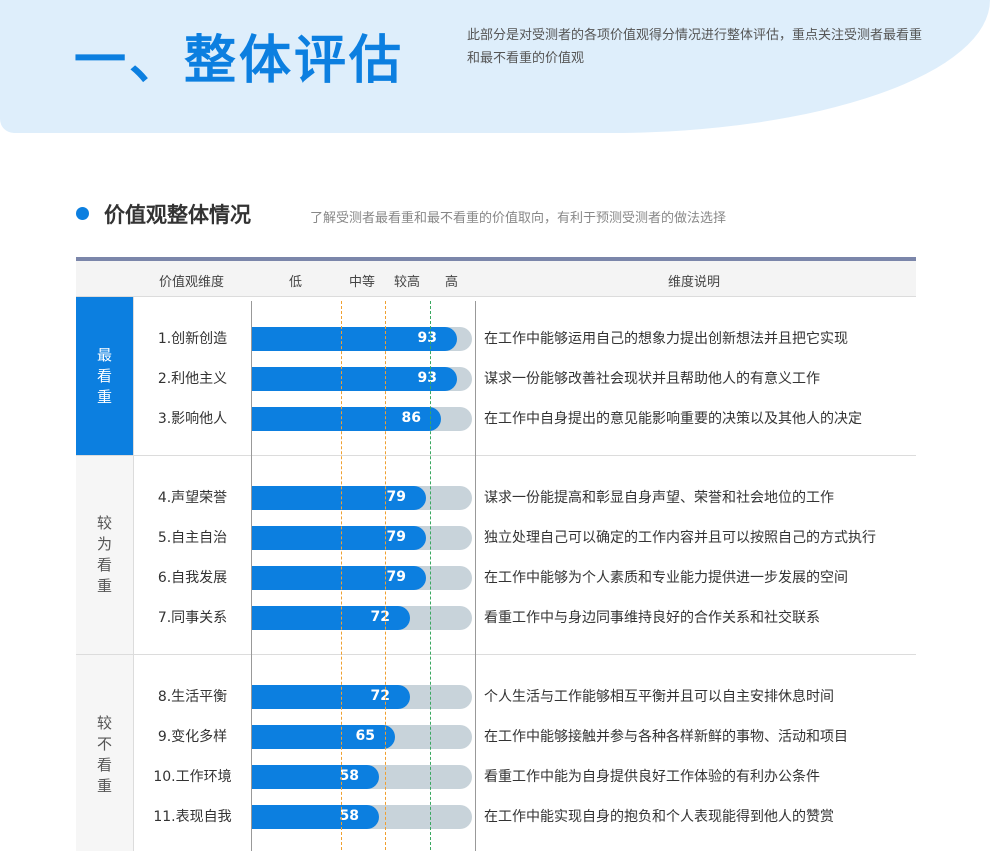 This screenshot has width=990, height=851. I want to click on section-bullet-icon, so click(82, 213).